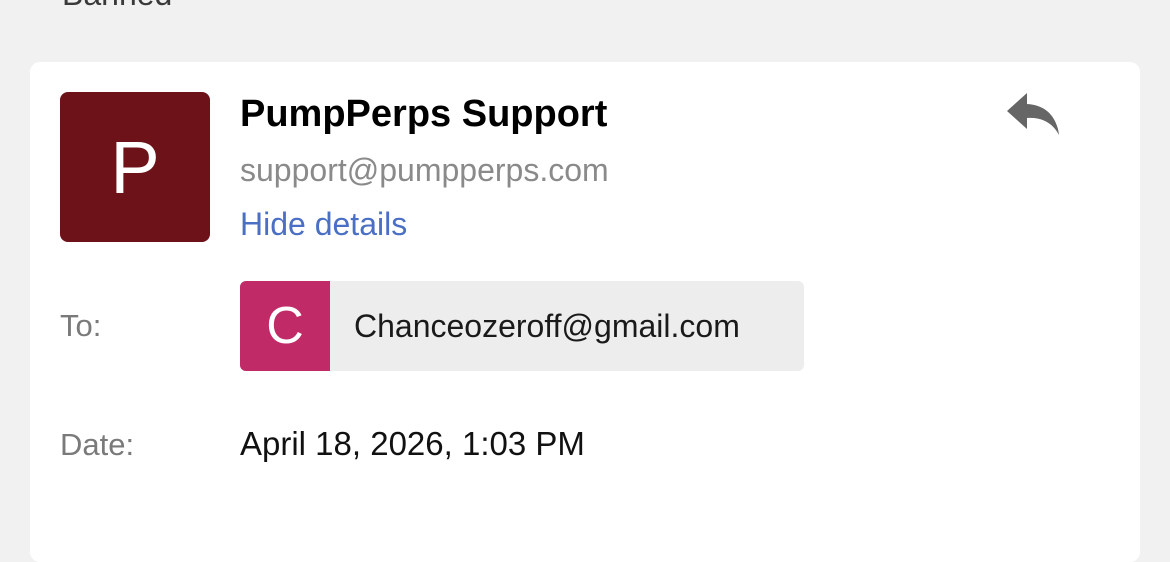 This screenshot has height=562, width=1170. I want to click on recipient-email: Chanceozeroff@gmail.com, so click(547, 325).